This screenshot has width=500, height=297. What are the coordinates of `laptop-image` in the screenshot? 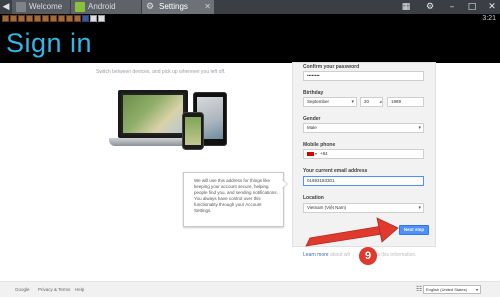 It's located at (153, 114).